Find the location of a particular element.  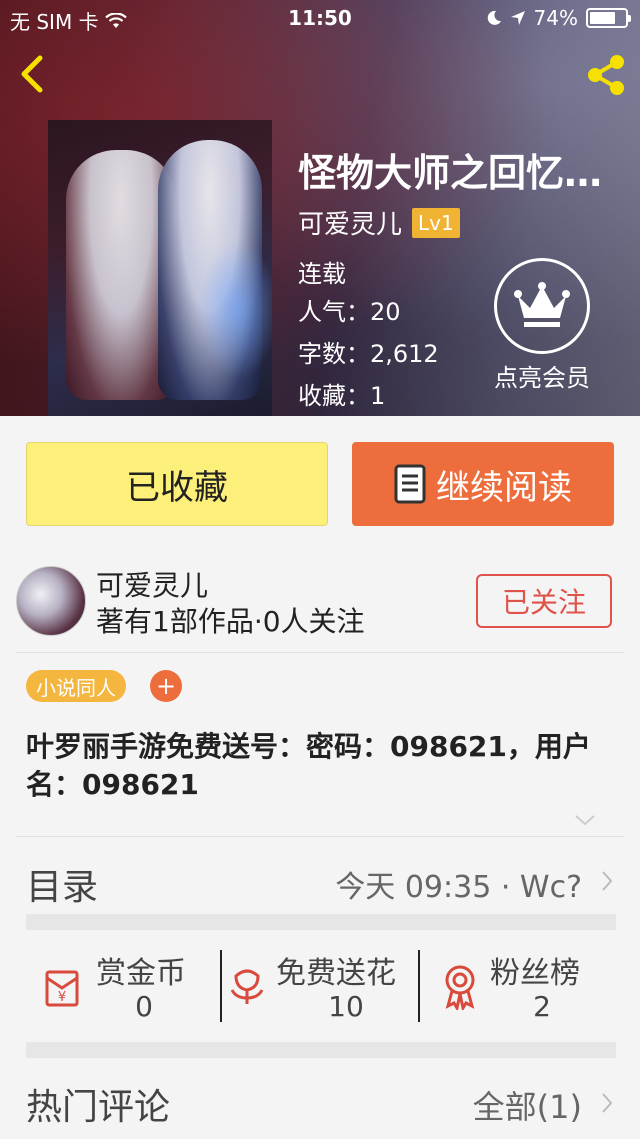

book-cover-image is located at coordinates (160, 268).